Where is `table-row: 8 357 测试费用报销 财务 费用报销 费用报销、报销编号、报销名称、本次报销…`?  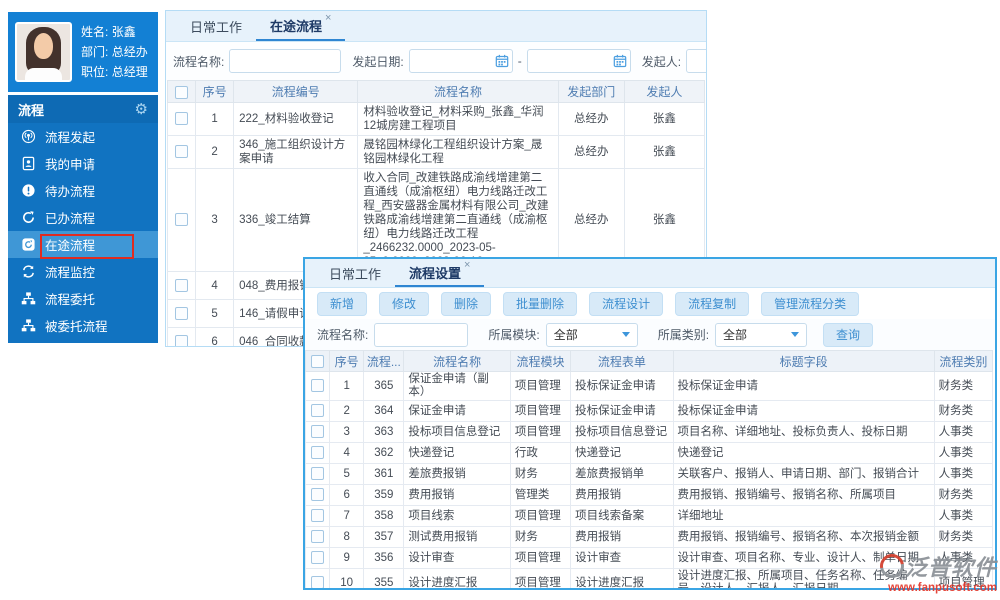
table-row: 8 357 测试费用报销 财务 费用报销 费用报销、报销编号、报销名称、本次报销… is located at coordinates (649, 537).